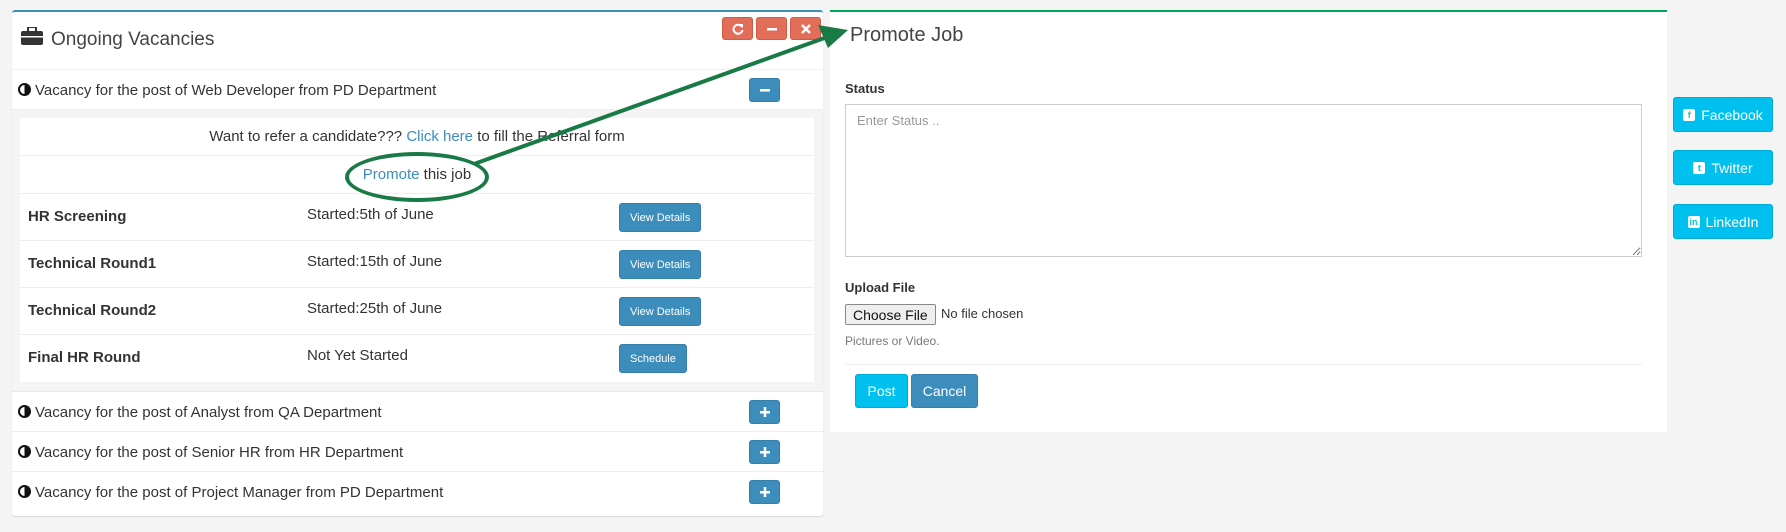 Image resolution: width=1786 pixels, height=532 pixels. Describe the element at coordinates (1689, 114) in the screenshot. I see `facebook-icon: f` at that location.